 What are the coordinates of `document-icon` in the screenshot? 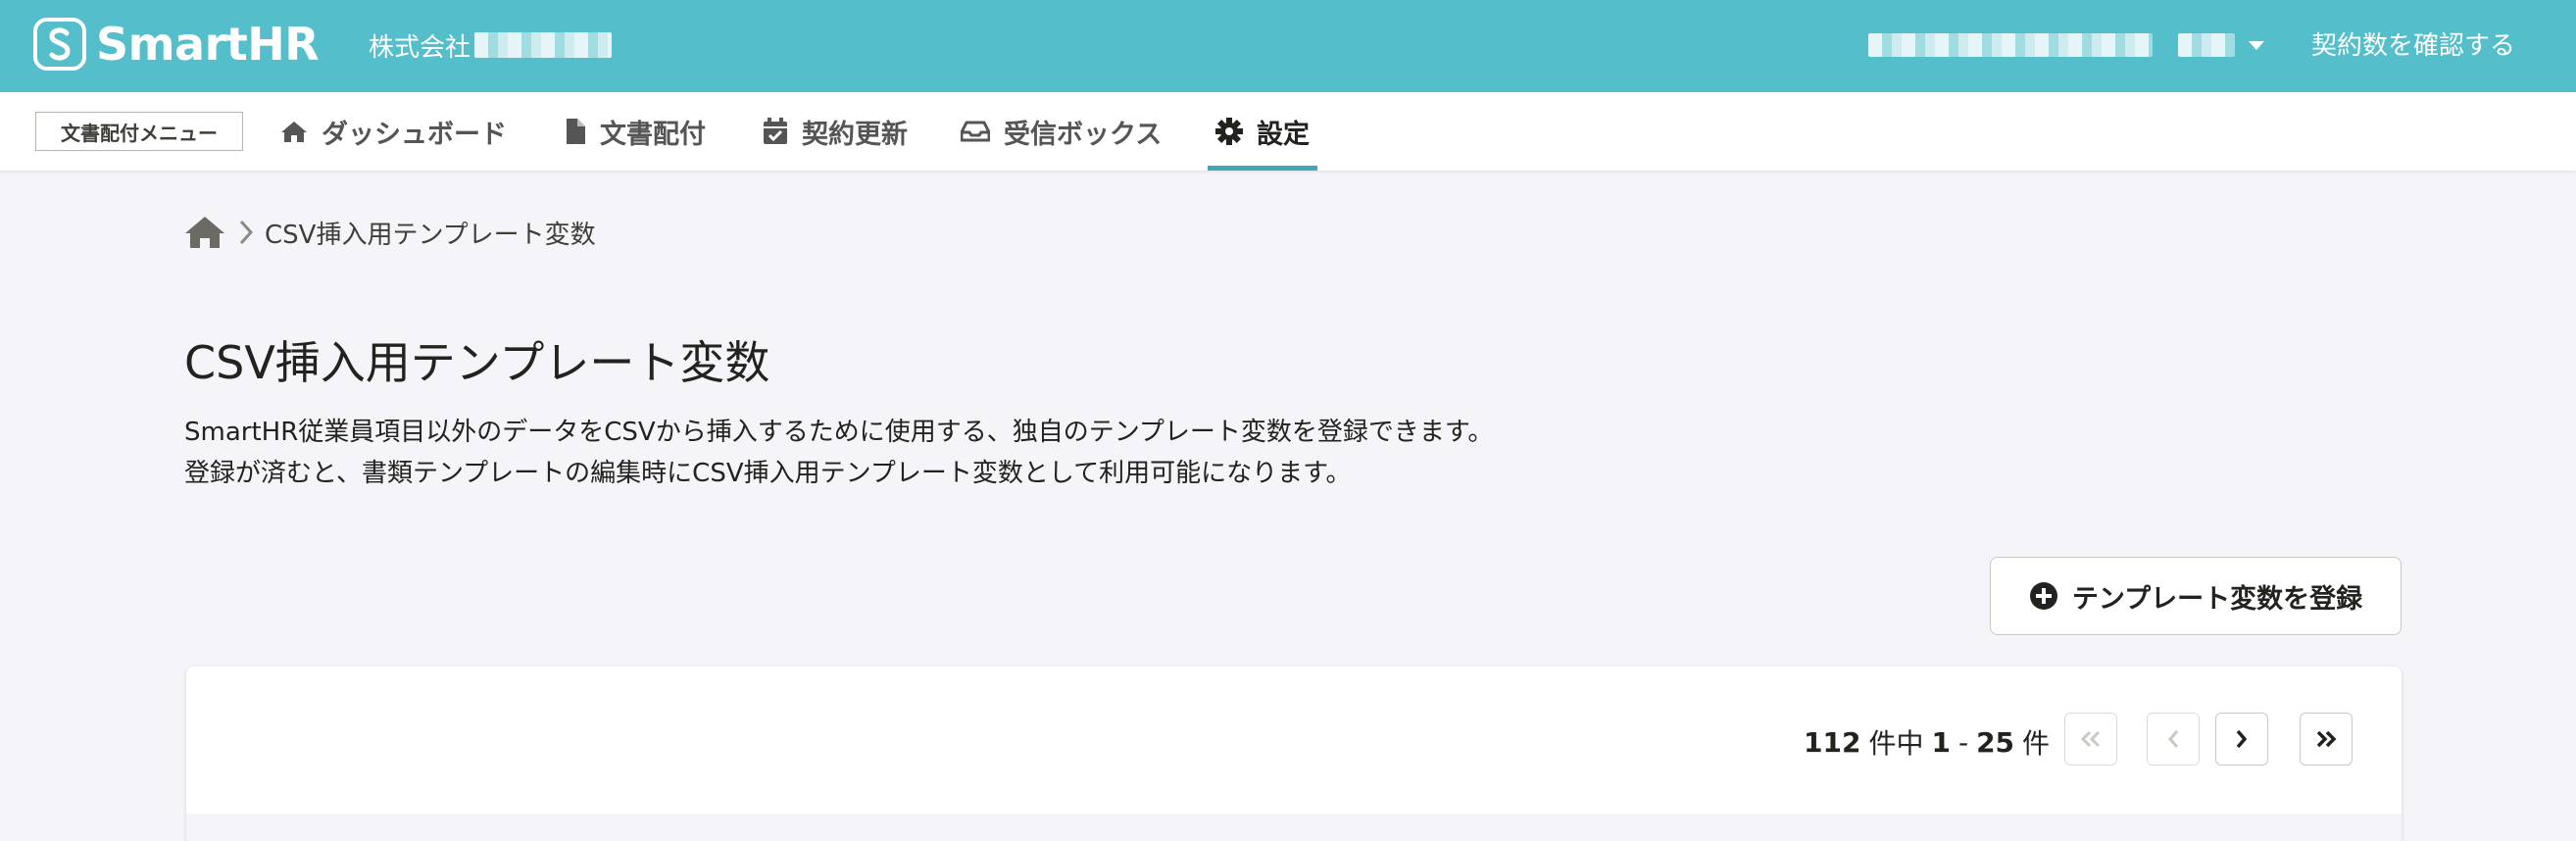 It's located at (576, 131).